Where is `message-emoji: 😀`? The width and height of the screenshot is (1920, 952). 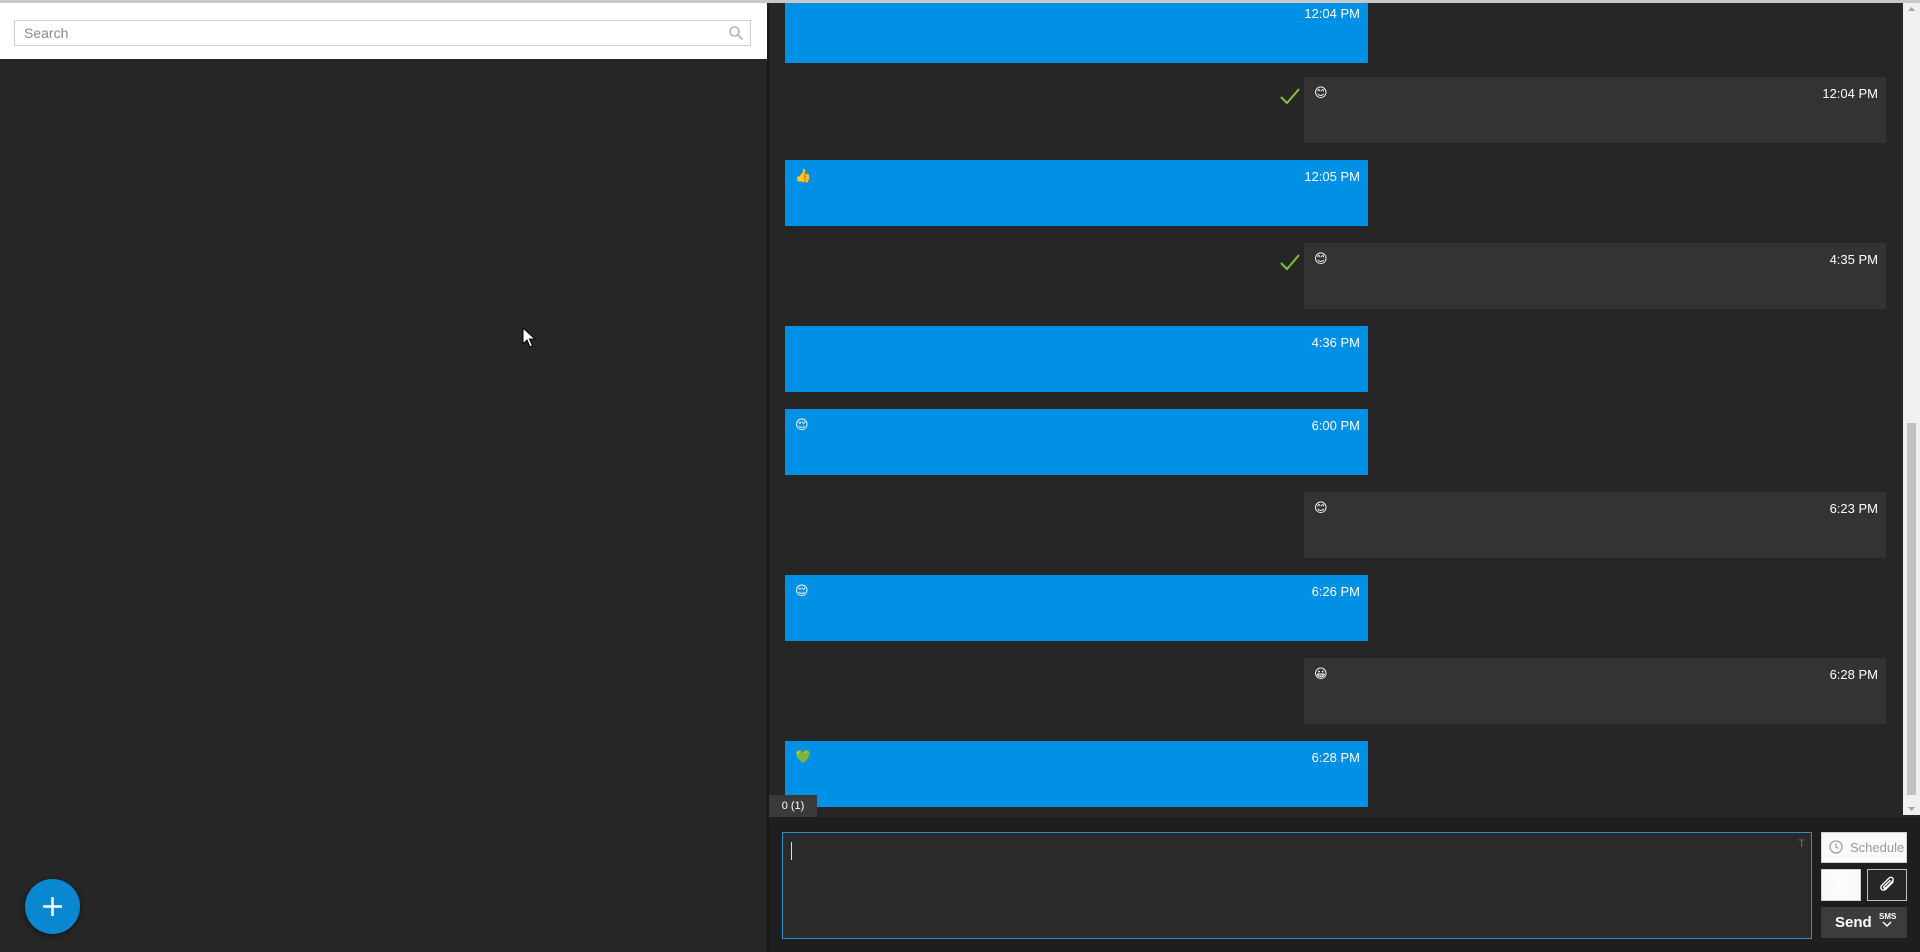
message-emoji: 😀 is located at coordinates (1321, 673).